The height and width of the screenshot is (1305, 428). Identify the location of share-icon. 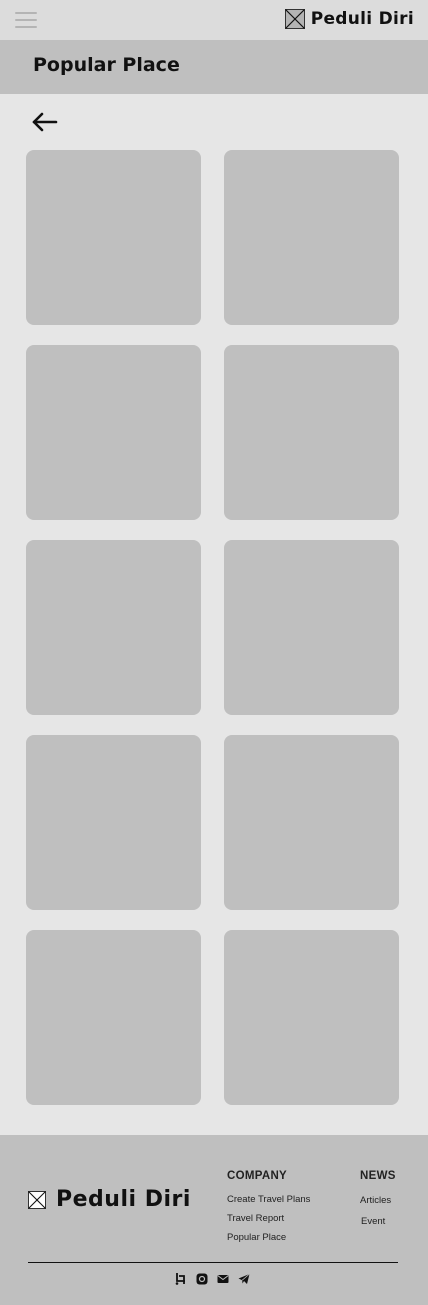
(181, 1279).